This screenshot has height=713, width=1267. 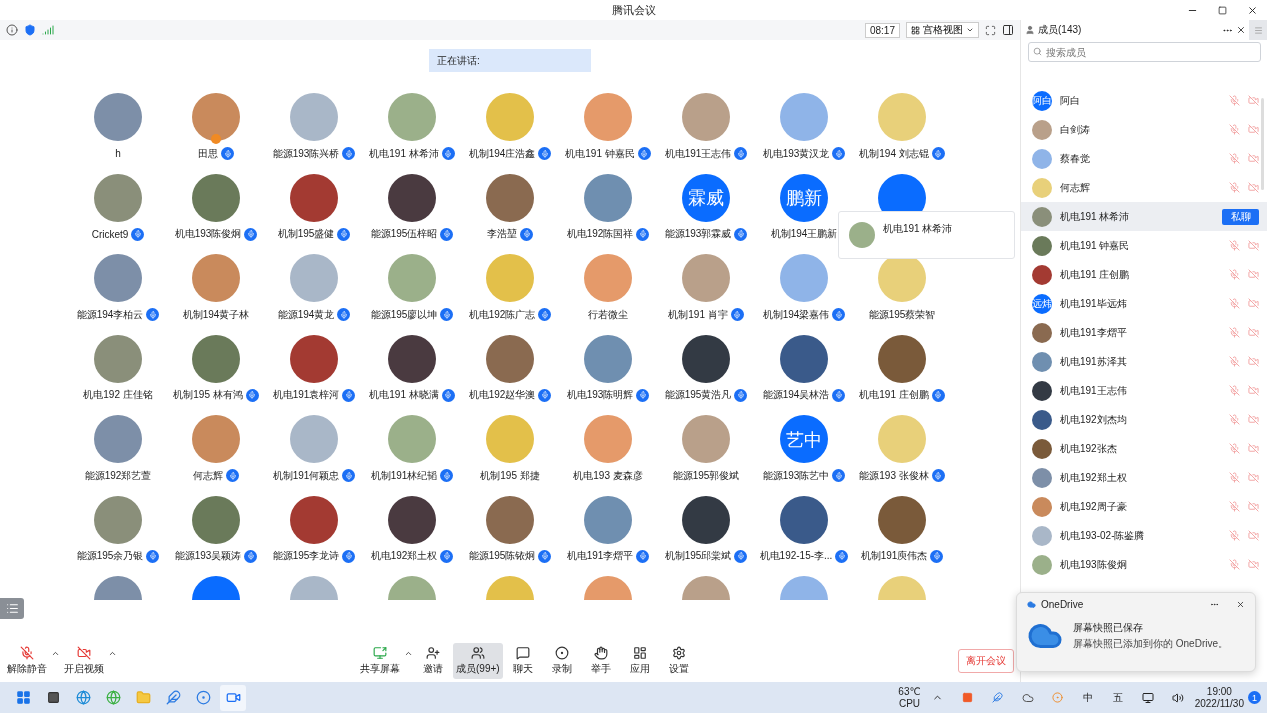 I want to click on view-dropdown: 宫格视图, so click(x=942, y=30).